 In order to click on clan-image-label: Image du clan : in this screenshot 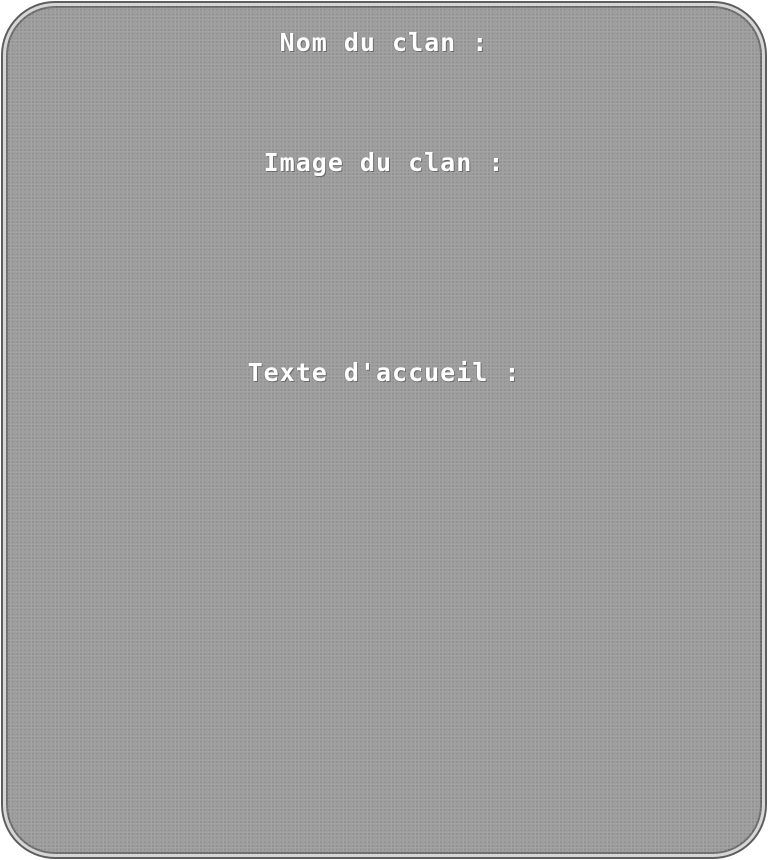, I will do `click(384, 162)`.